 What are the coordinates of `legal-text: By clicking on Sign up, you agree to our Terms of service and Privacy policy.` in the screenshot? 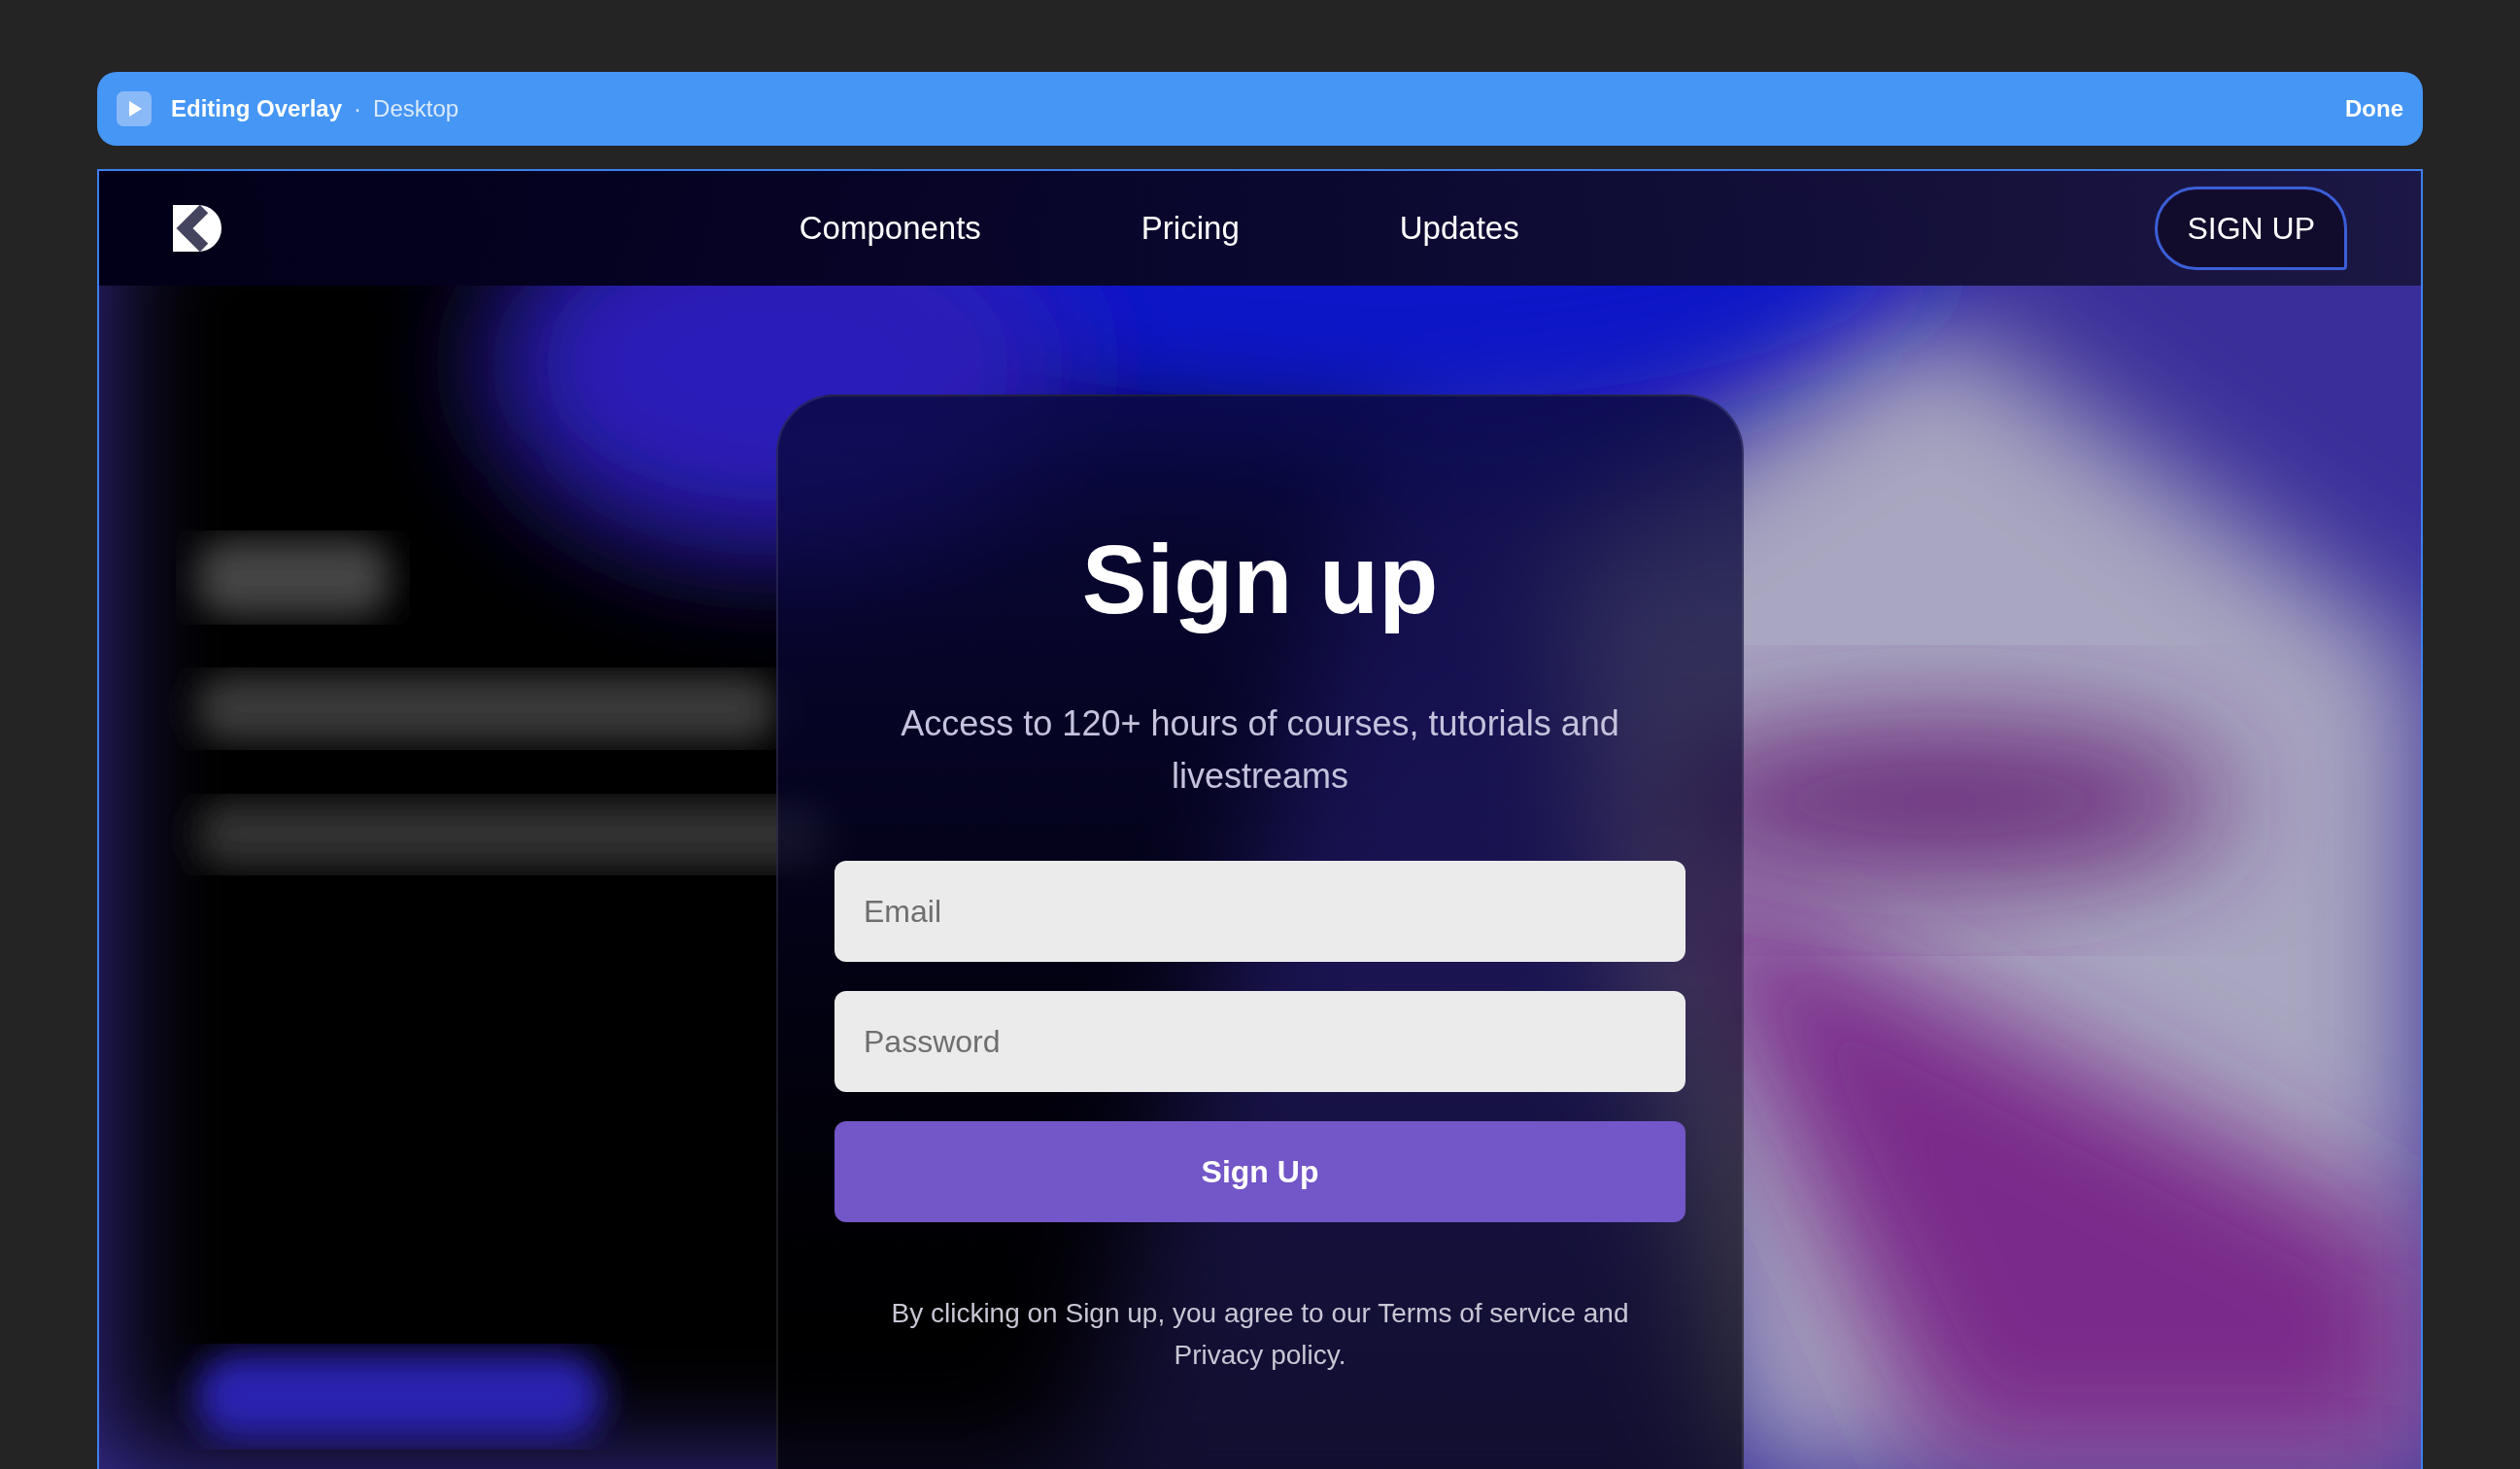 It's located at (1260, 1334).